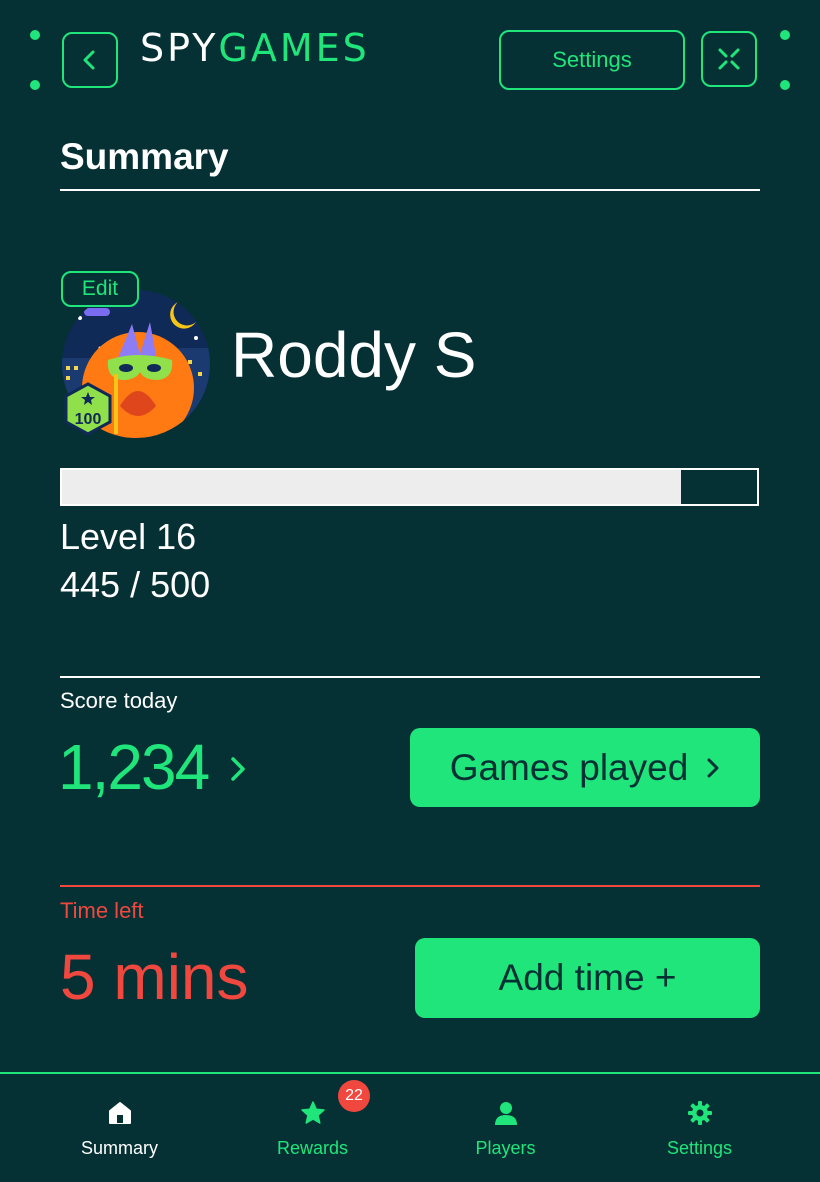 Image resolution: width=820 pixels, height=1182 pixels. Describe the element at coordinates (119, 1148) in the screenshot. I see `nav-label-summary: Summary` at that location.